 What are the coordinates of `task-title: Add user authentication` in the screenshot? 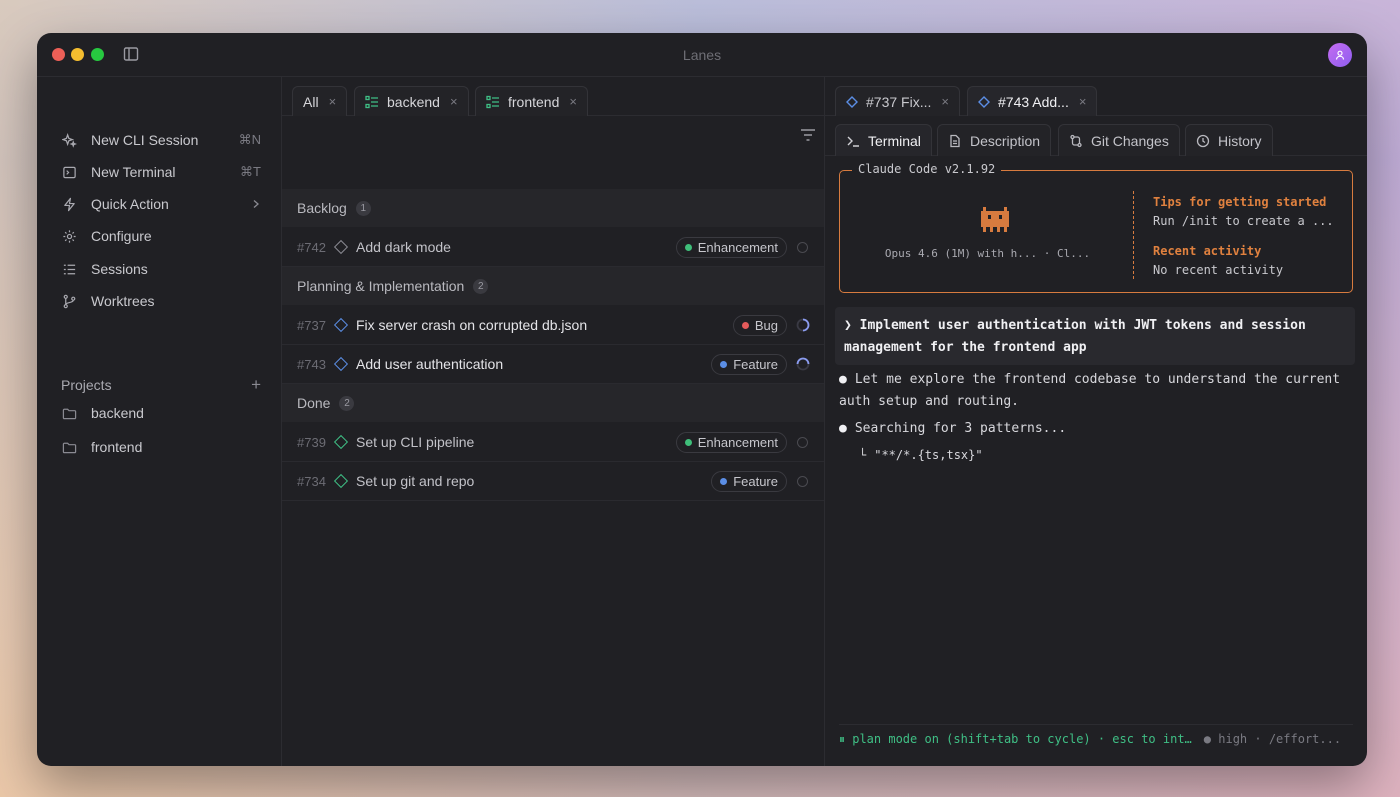 It's located at (430, 364).